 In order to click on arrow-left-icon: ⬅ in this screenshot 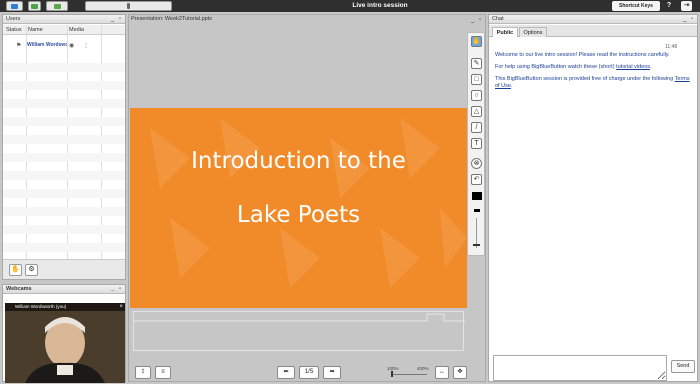, I will do `click(286, 372)`.